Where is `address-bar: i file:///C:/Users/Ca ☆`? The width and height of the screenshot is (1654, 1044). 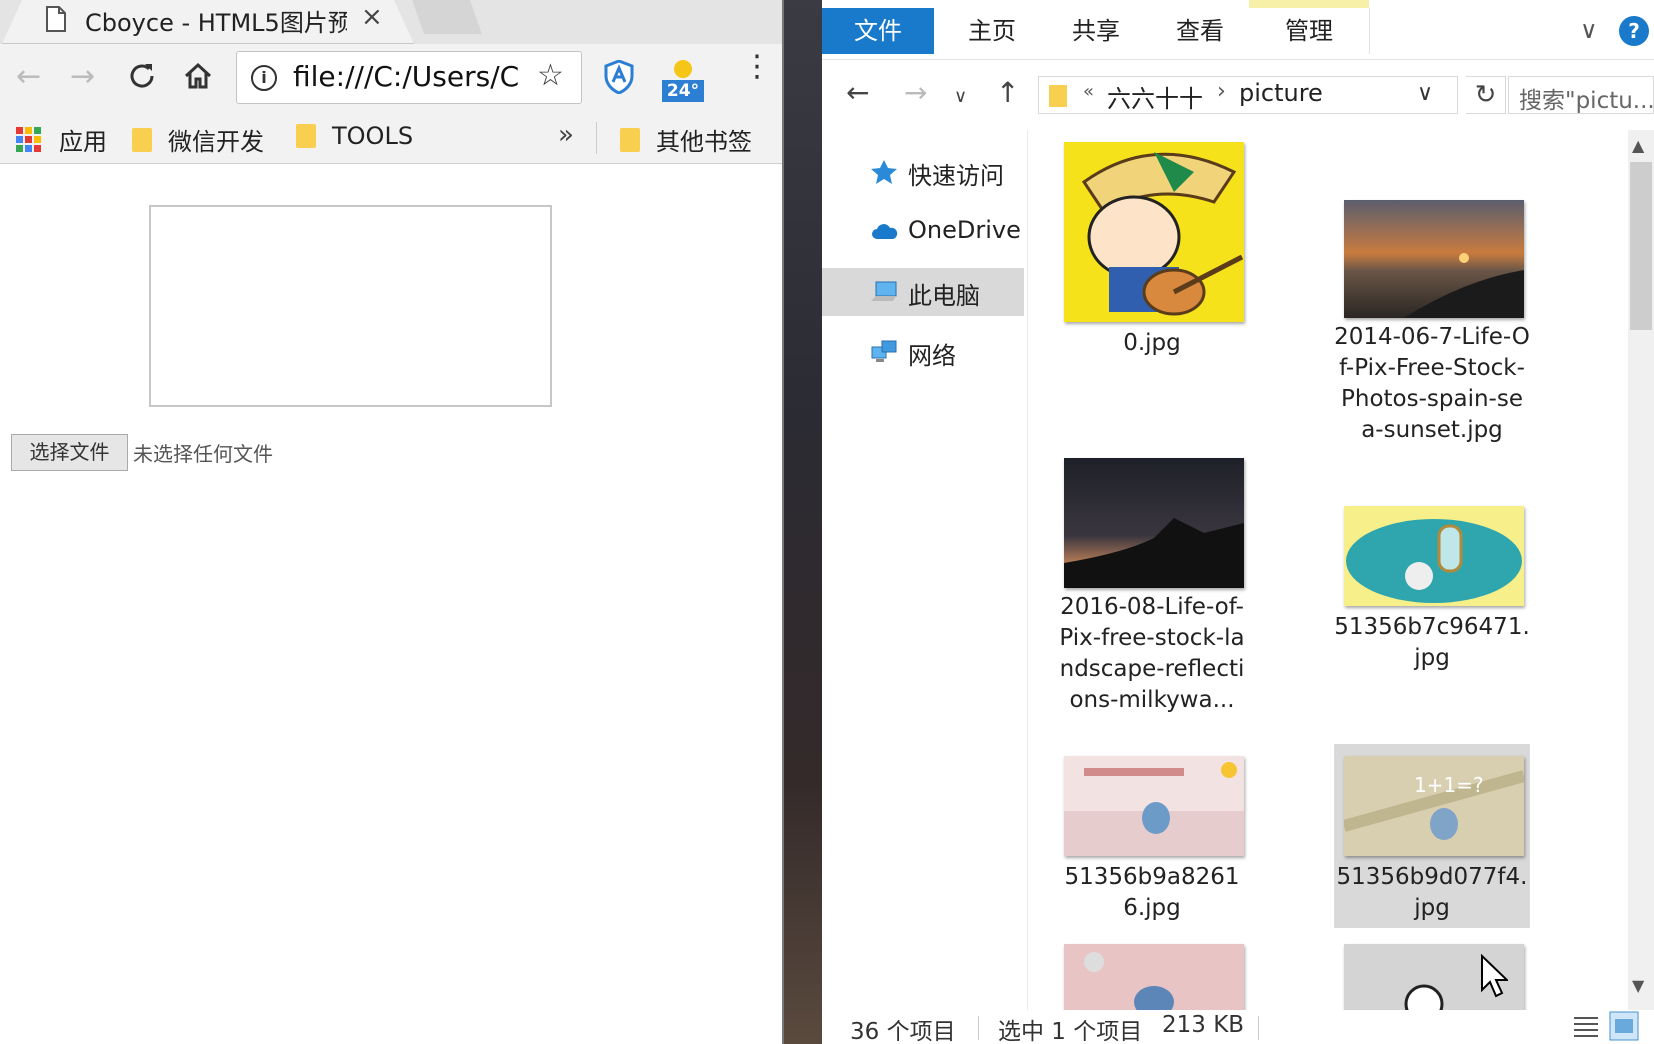
address-bar: i file:///C:/Users/Ca ☆ is located at coordinates (409, 77).